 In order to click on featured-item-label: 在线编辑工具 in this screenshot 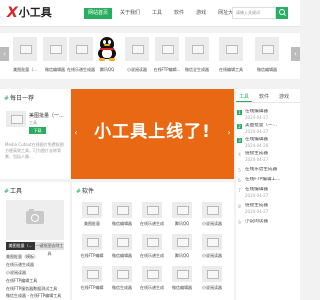, I will do `click(231, 69)`.